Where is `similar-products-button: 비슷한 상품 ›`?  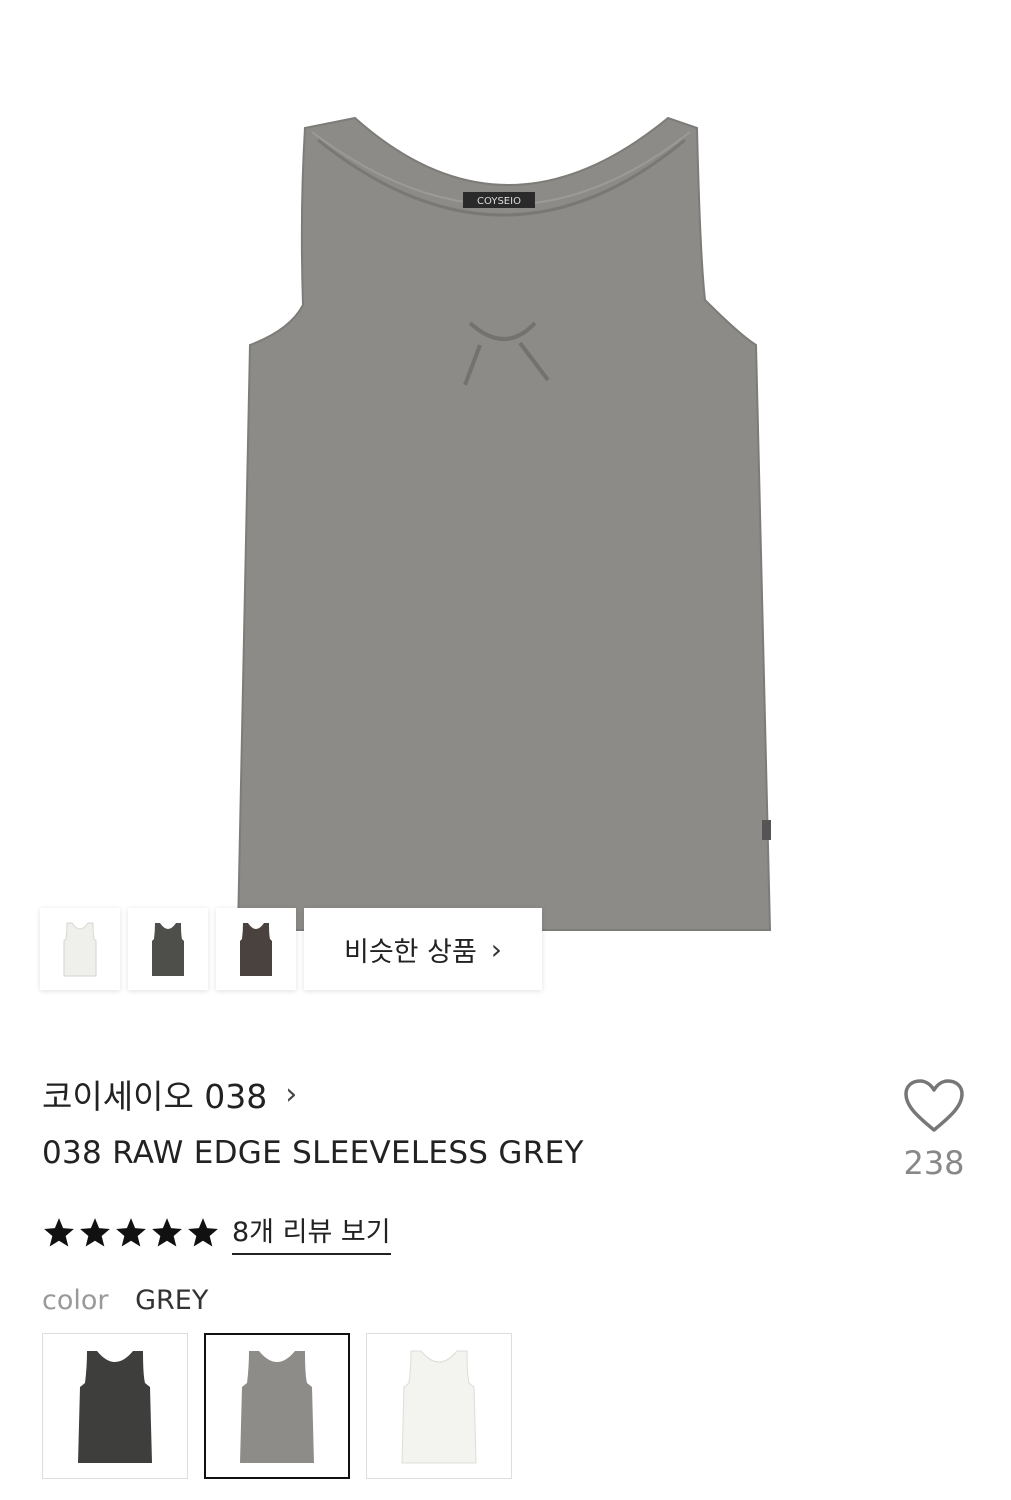
similar-products-button: 비슷한 상품 › is located at coordinates (423, 949).